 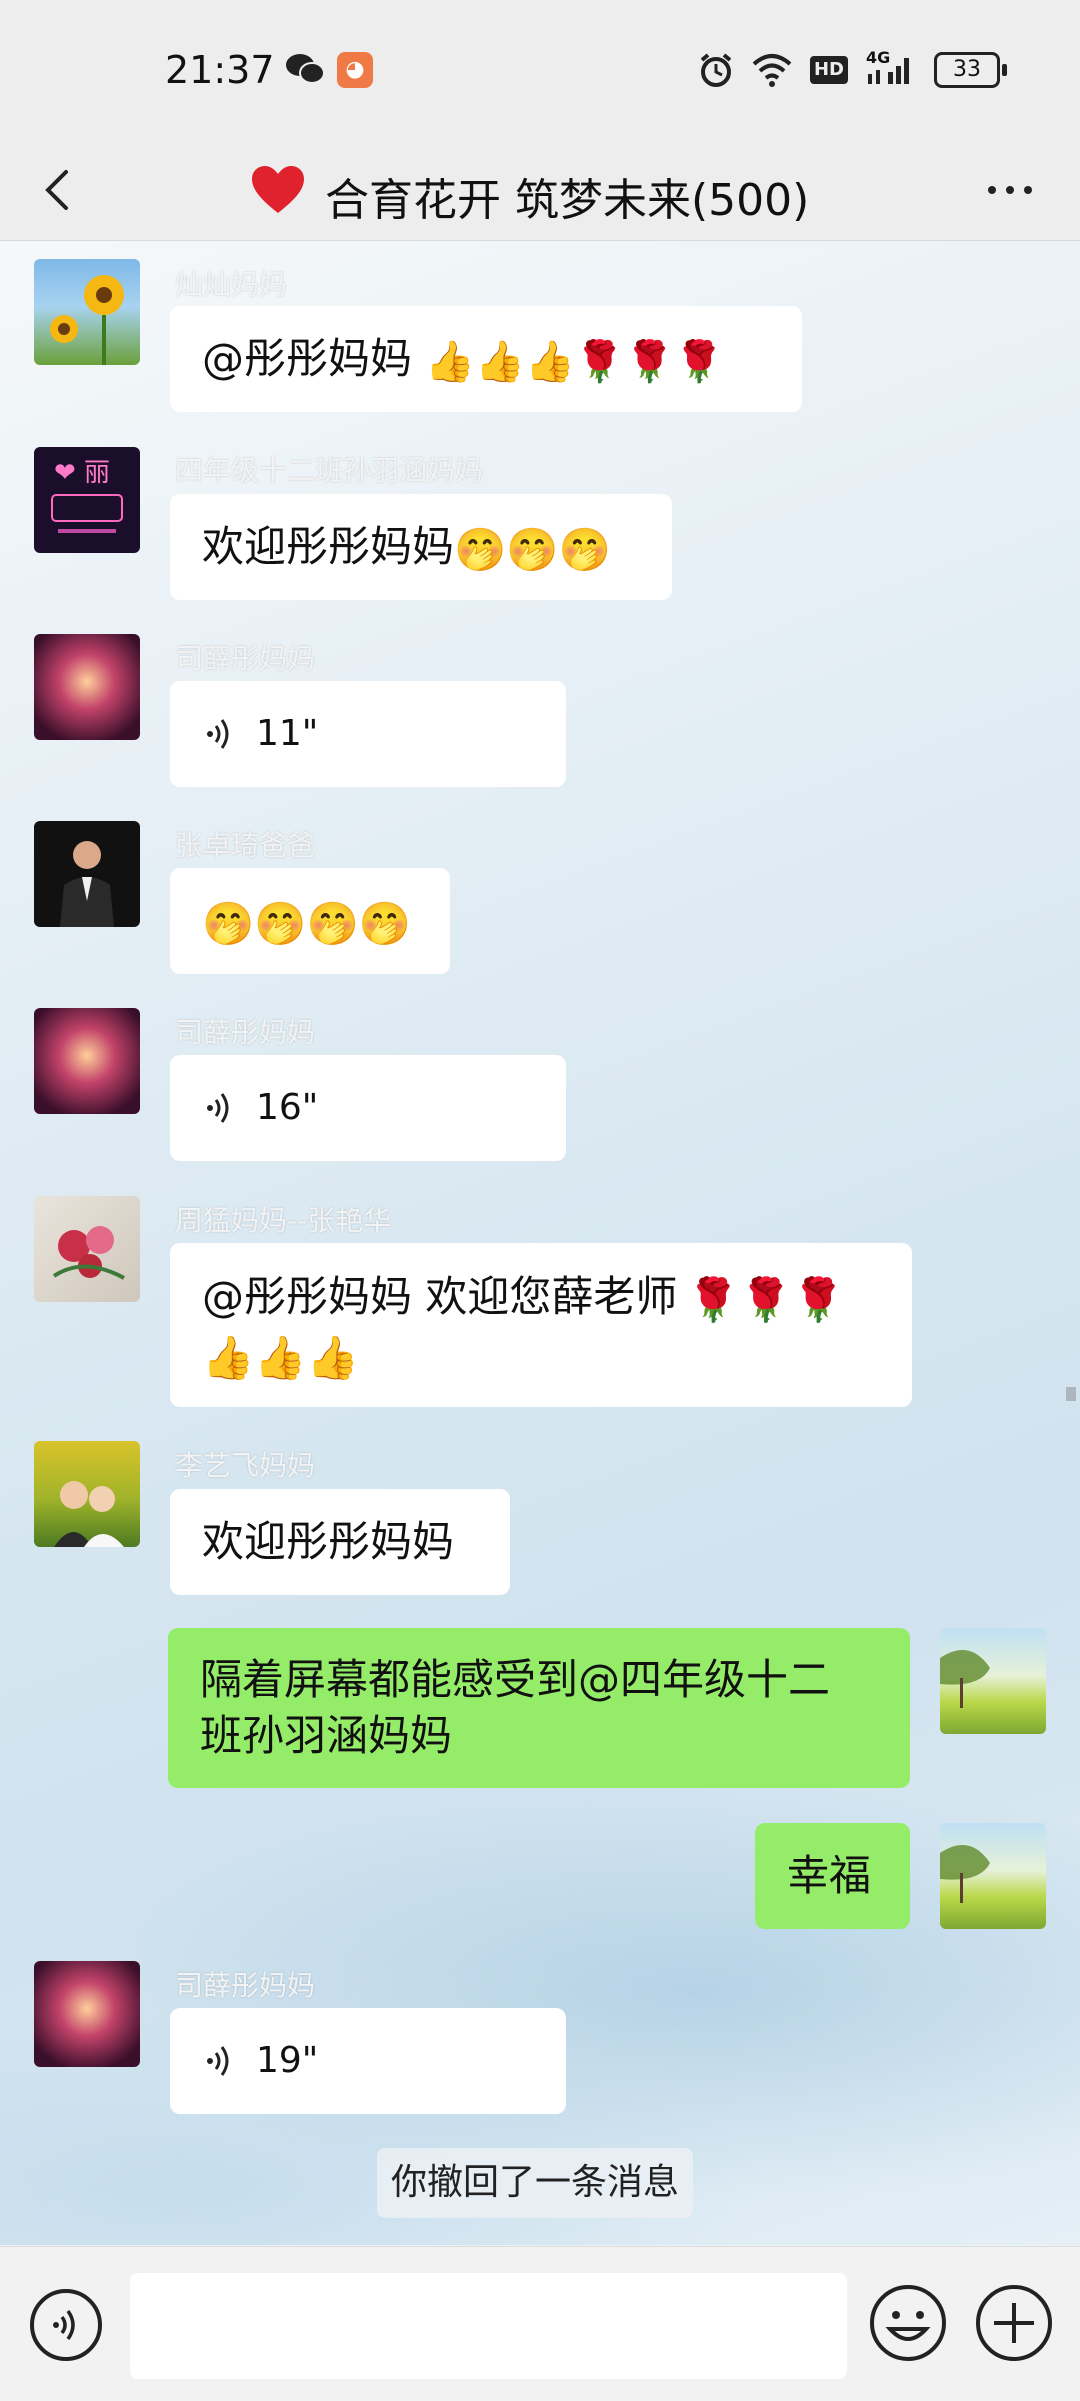 What do you see at coordinates (1071, 1394) in the screenshot?
I see `scroll-indicator` at bounding box center [1071, 1394].